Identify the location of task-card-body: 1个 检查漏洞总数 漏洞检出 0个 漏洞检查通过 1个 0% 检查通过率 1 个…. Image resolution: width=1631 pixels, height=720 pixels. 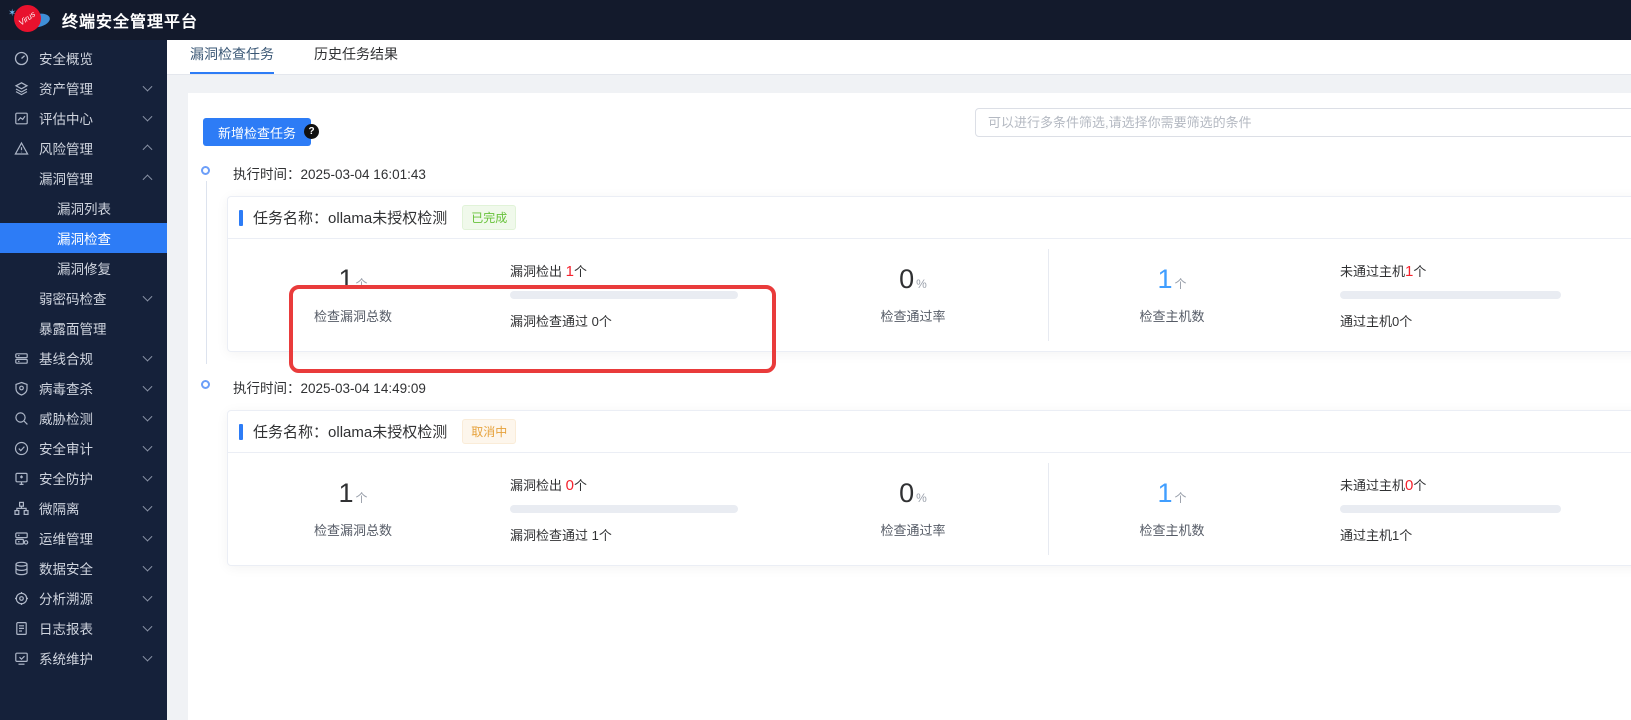
(929, 509).